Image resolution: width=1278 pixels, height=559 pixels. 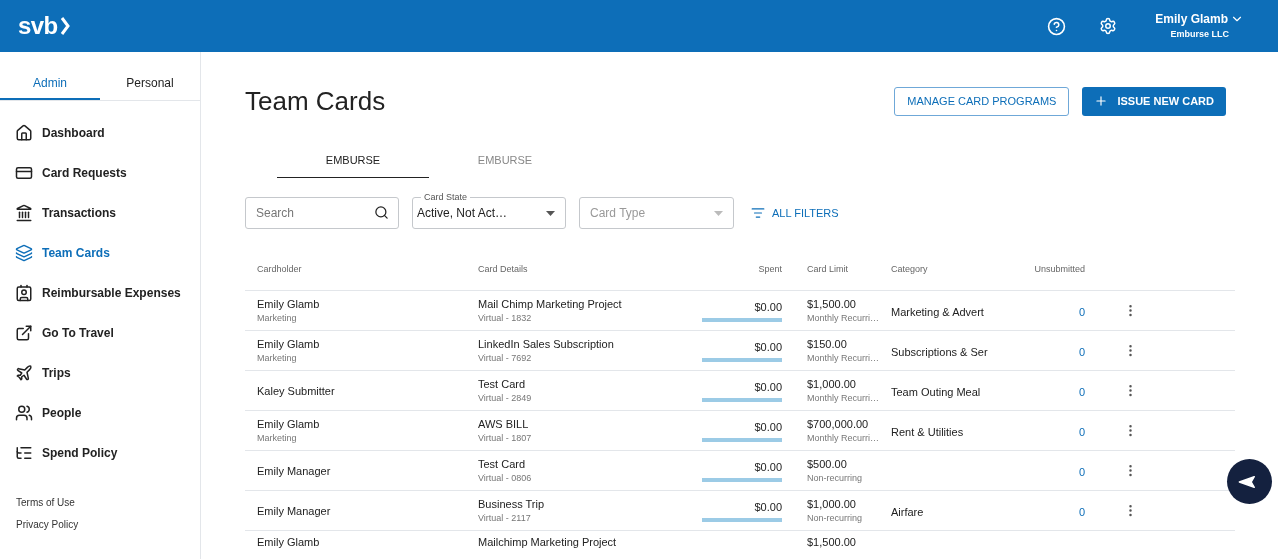 I want to click on cardholder-name: Kaley Submitter, so click(x=296, y=390).